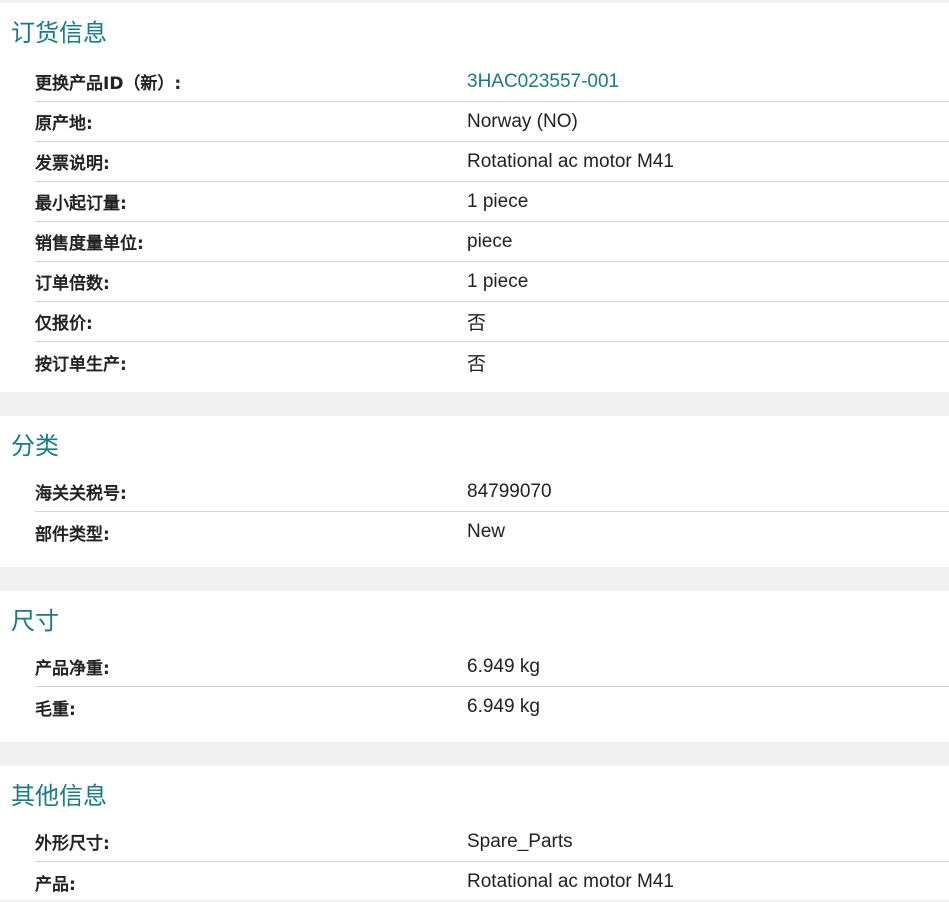  I want to click on row-sales-unit-of-measure: 销售度量单位: piece, so click(492, 242).